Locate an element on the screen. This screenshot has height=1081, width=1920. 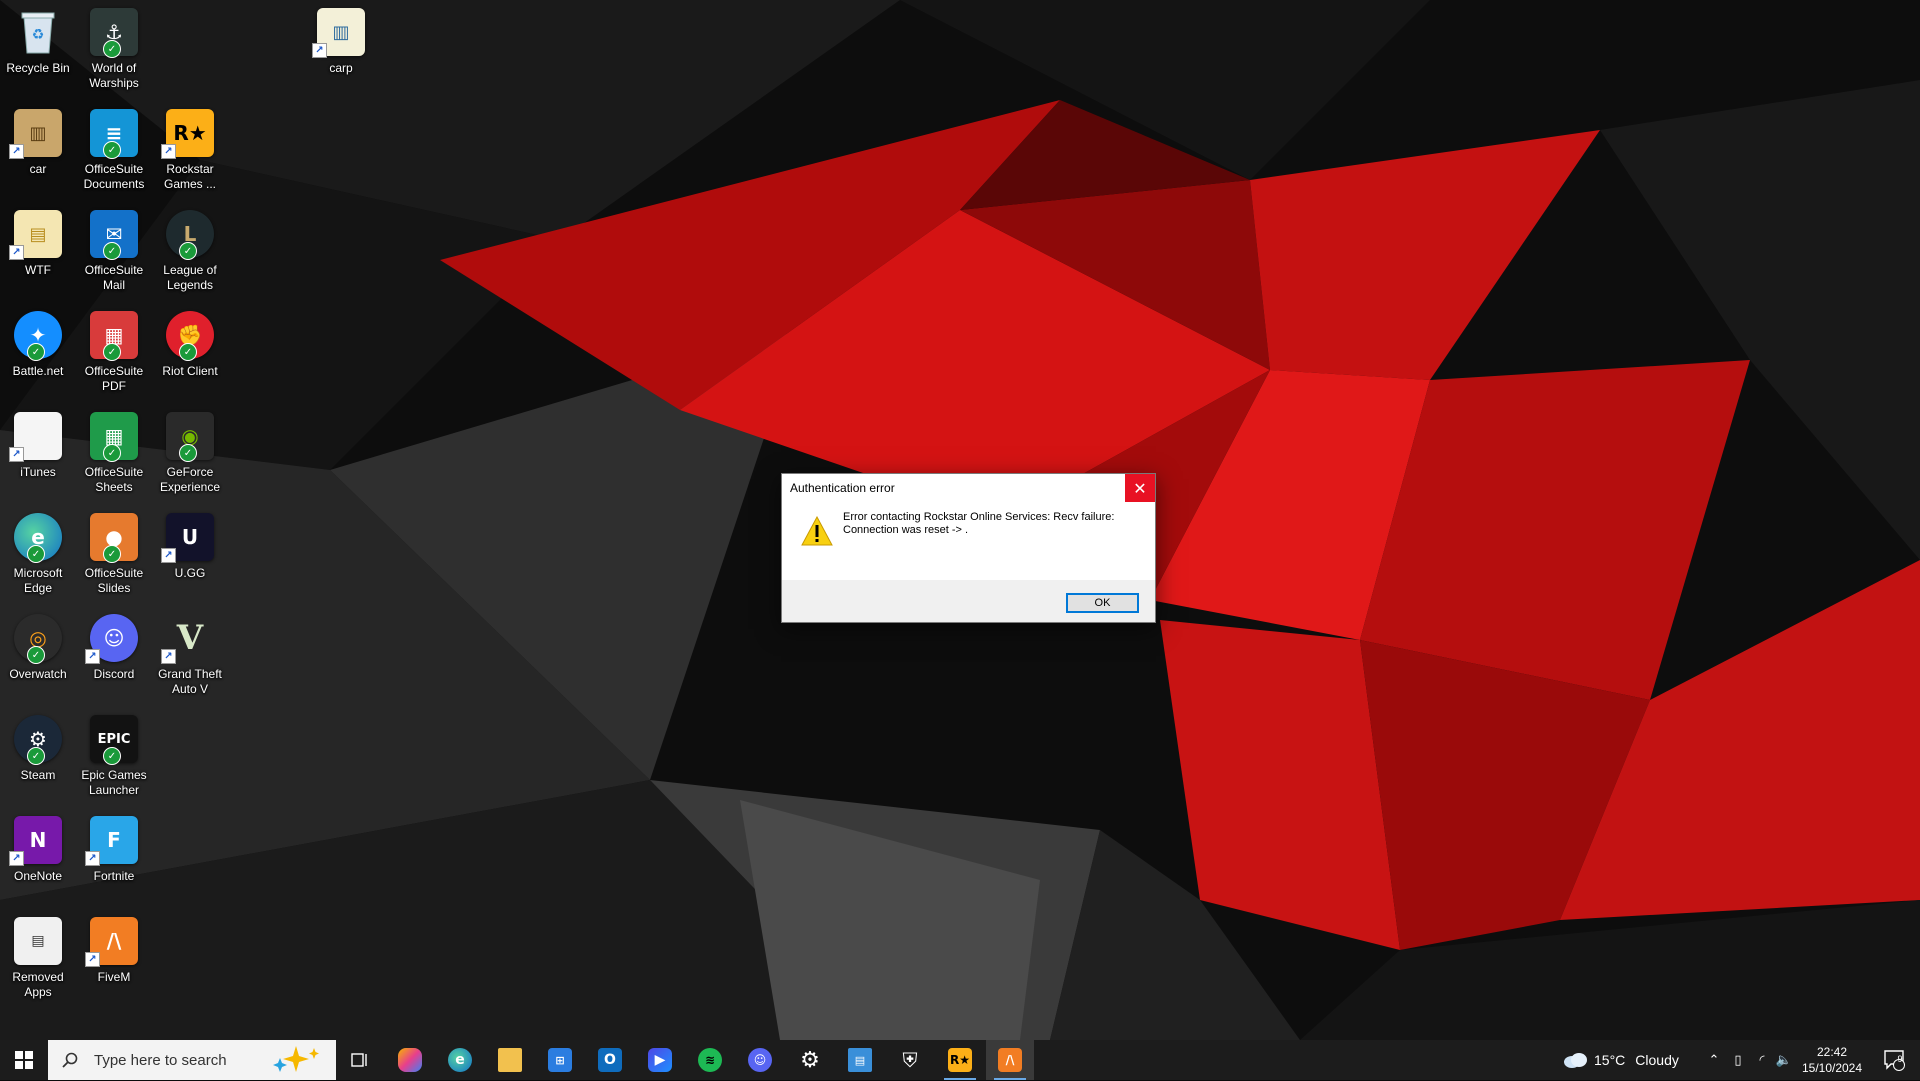
chevron-up-icon: ⌃ is located at coordinates (1714, 1060).